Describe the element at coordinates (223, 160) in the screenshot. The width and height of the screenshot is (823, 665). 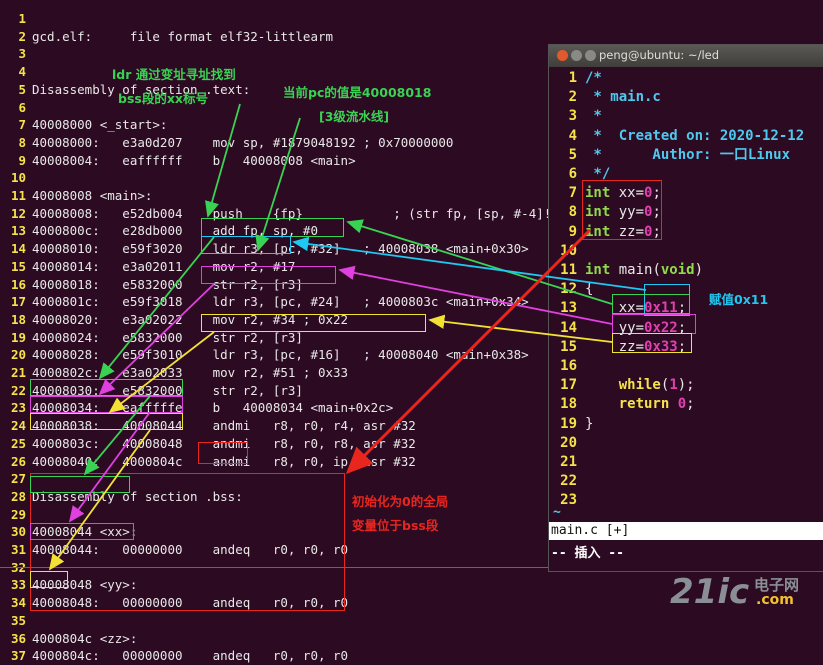
I see `arrow-ldr-note` at that location.